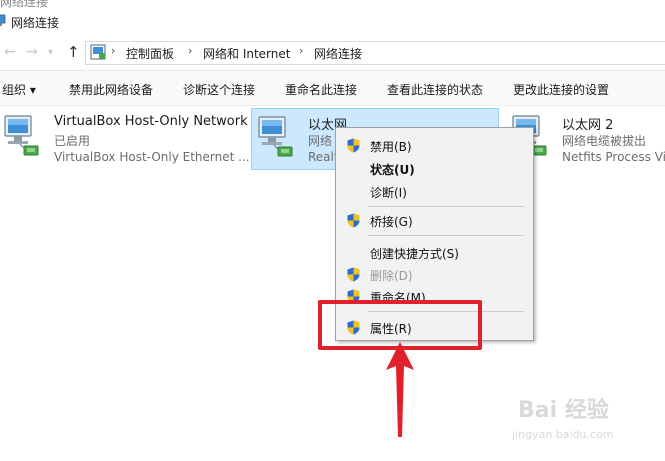 The height and width of the screenshot is (461, 665). I want to click on menu-item-delete: 删除(D), so click(434, 274).